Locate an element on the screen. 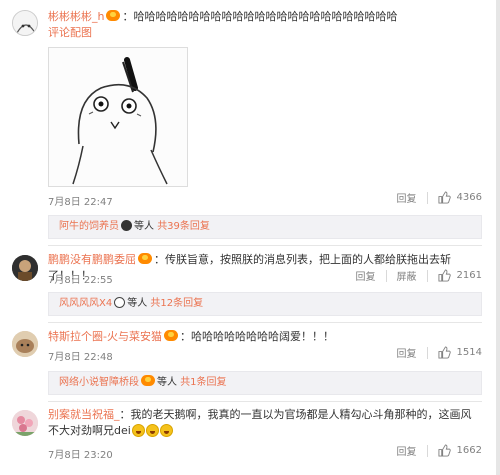 The width and height of the screenshot is (500, 475). like-count: 2161 is located at coordinates (469, 275).